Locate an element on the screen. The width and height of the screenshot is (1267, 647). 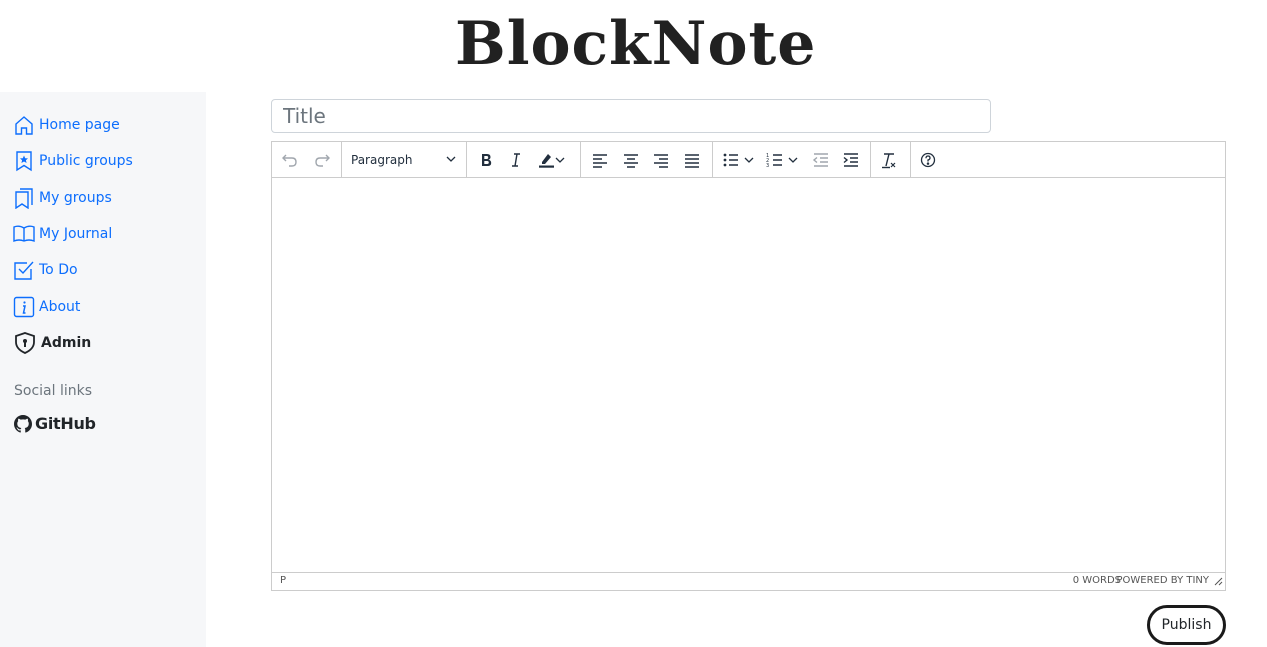
sidebar-item-admin: Admin is located at coordinates (52, 343).